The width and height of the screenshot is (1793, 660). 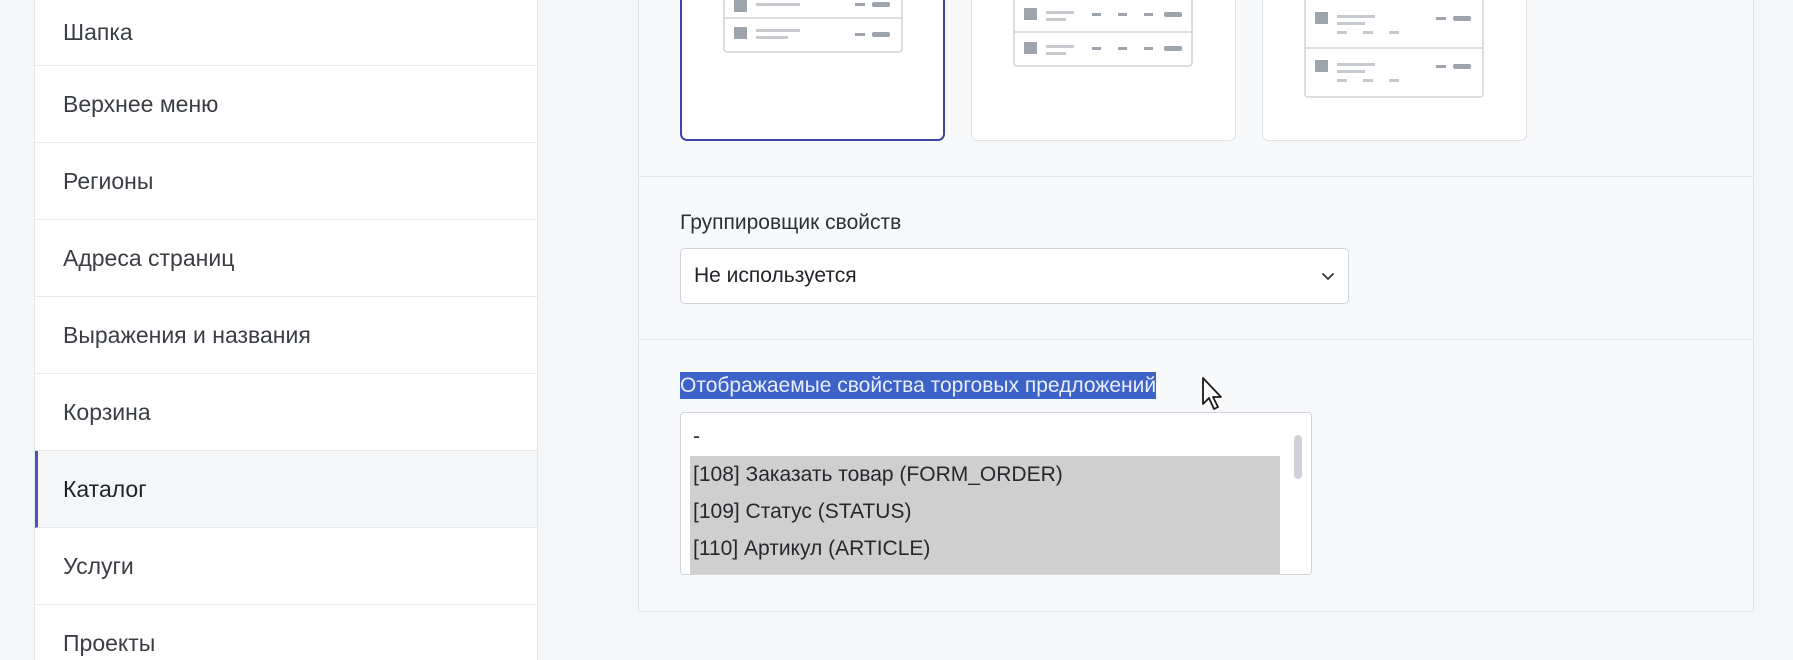 What do you see at coordinates (1298, 457) in the screenshot?
I see `scrollbar-thumb` at bounding box center [1298, 457].